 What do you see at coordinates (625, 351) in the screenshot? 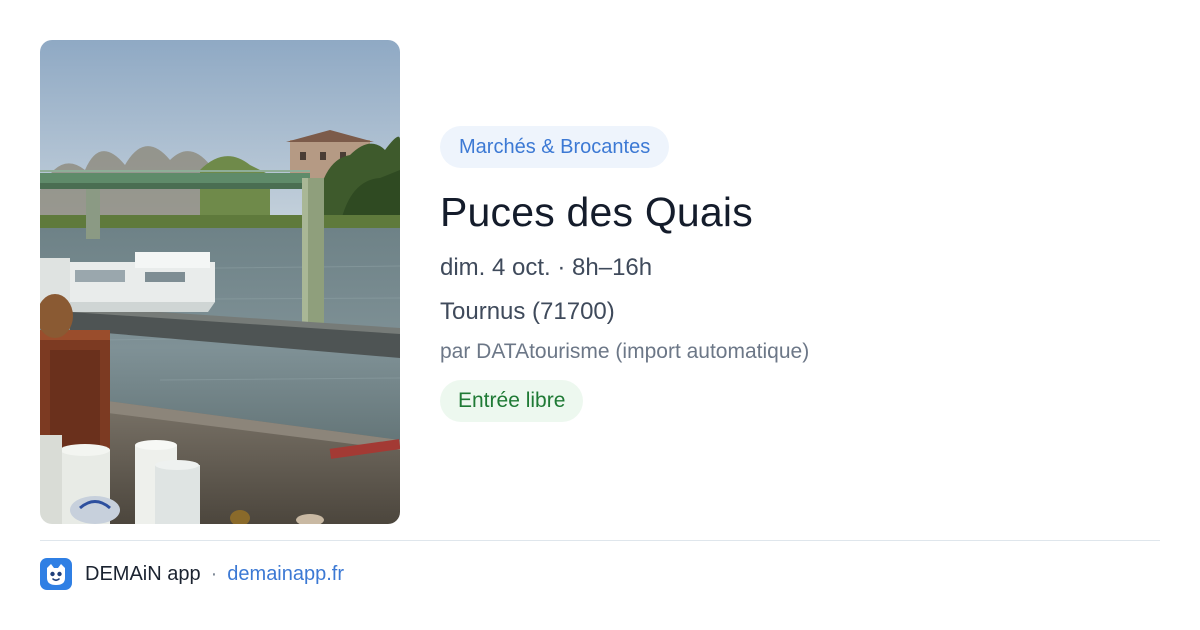
I see `event-source: par DATAtourisme (import automatique)` at bounding box center [625, 351].